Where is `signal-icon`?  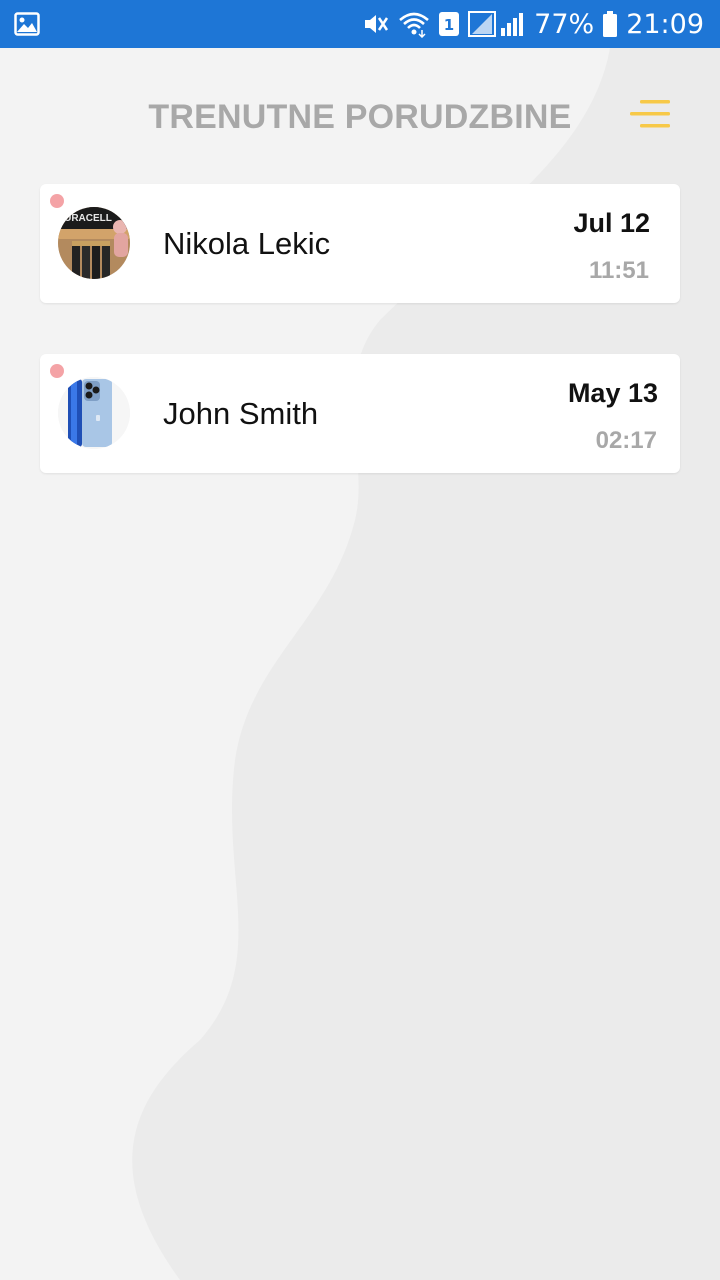 signal-icon is located at coordinates (497, 24).